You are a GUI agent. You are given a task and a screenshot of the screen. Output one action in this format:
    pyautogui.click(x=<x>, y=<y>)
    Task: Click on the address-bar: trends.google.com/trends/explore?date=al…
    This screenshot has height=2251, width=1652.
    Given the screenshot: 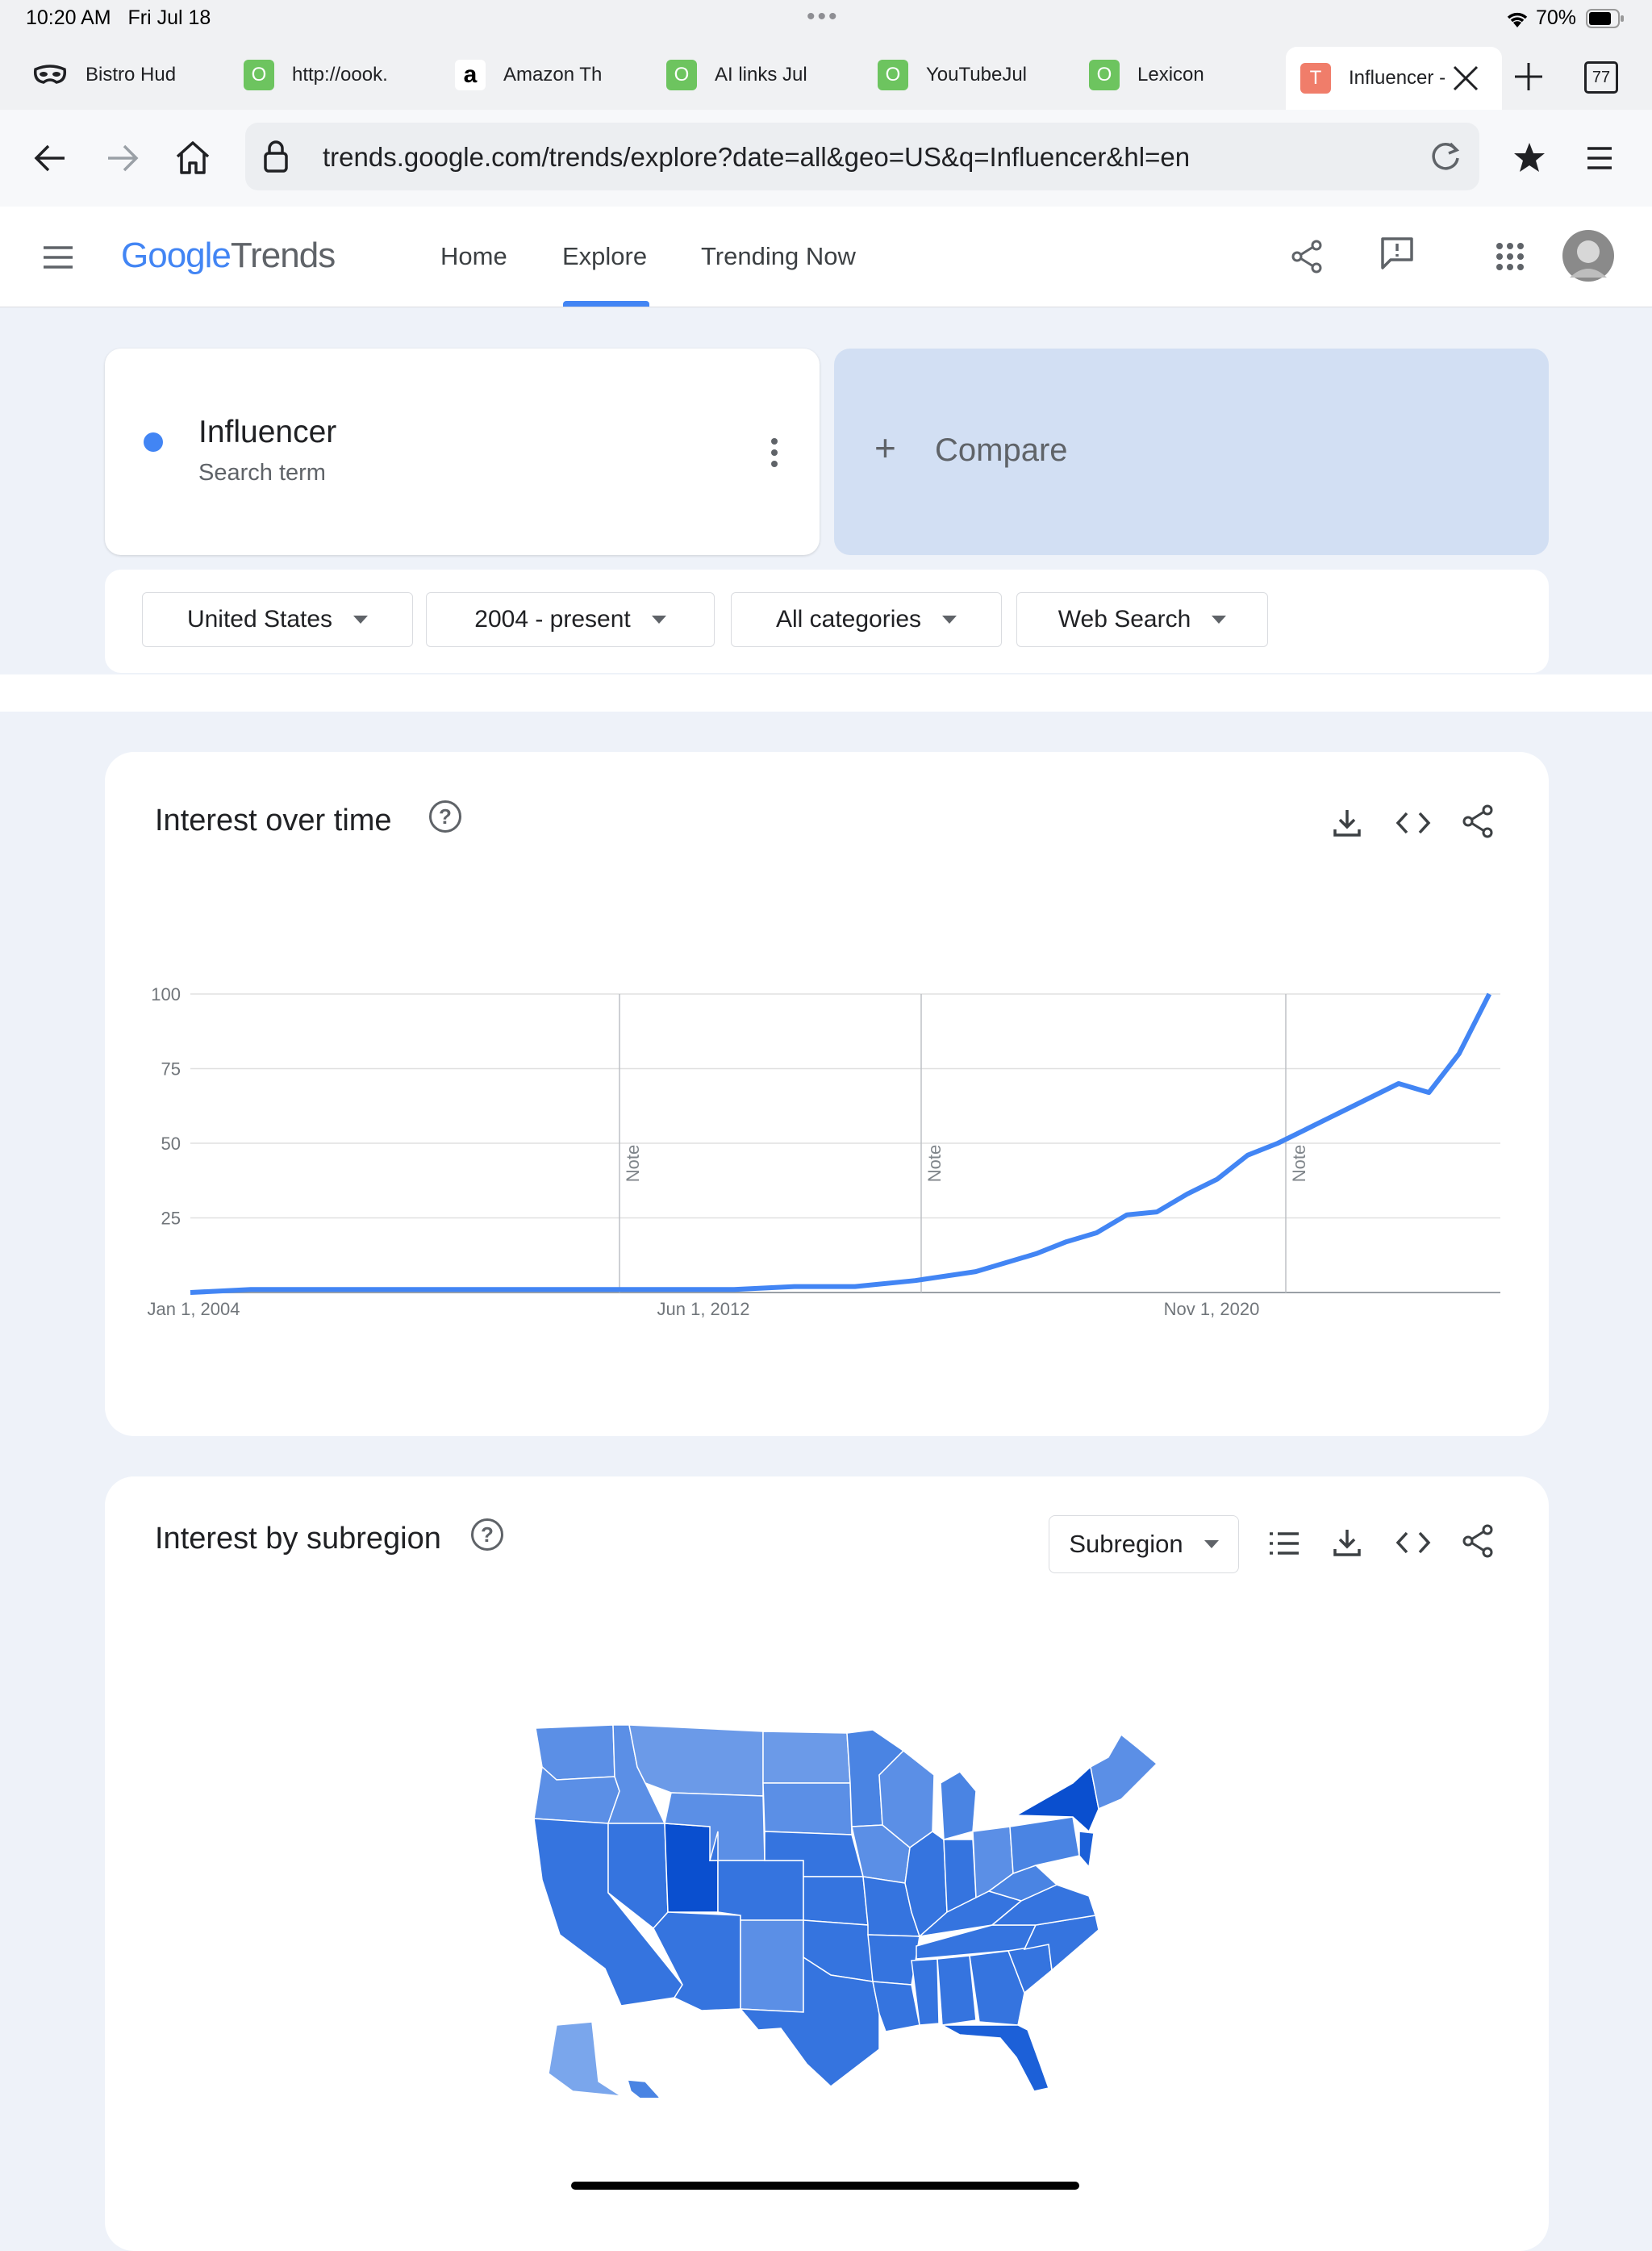 What is the action you would take?
    pyautogui.click(x=826, y=158)
    